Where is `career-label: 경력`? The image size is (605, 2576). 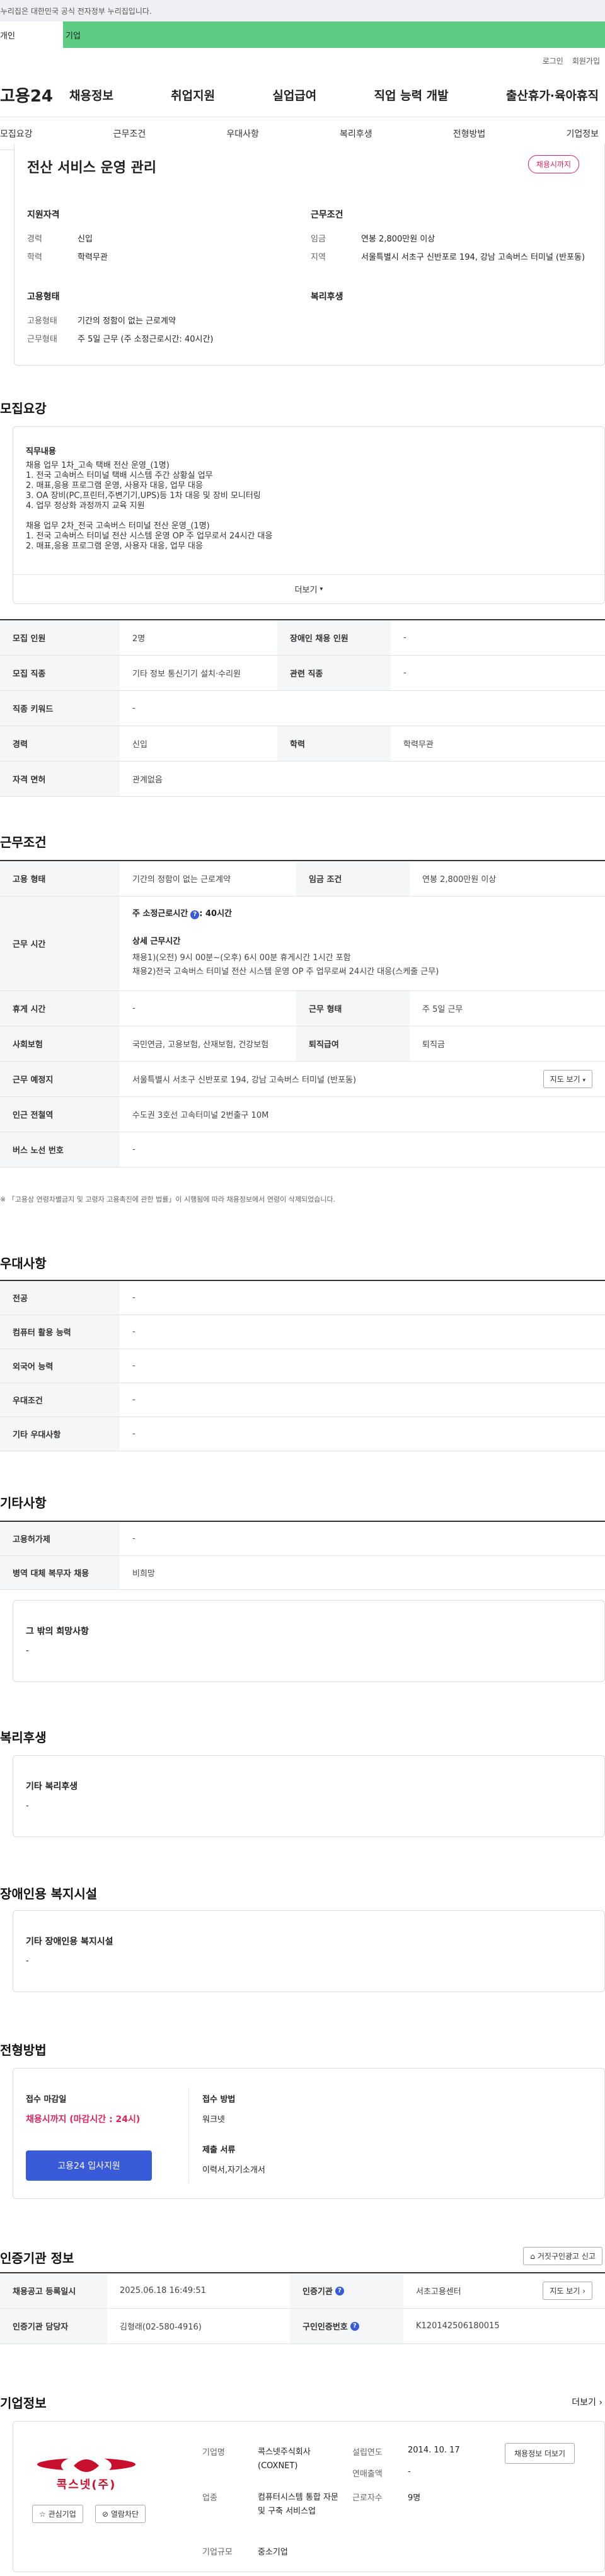 career-label: 경력 is located at coordinates (34, 240).